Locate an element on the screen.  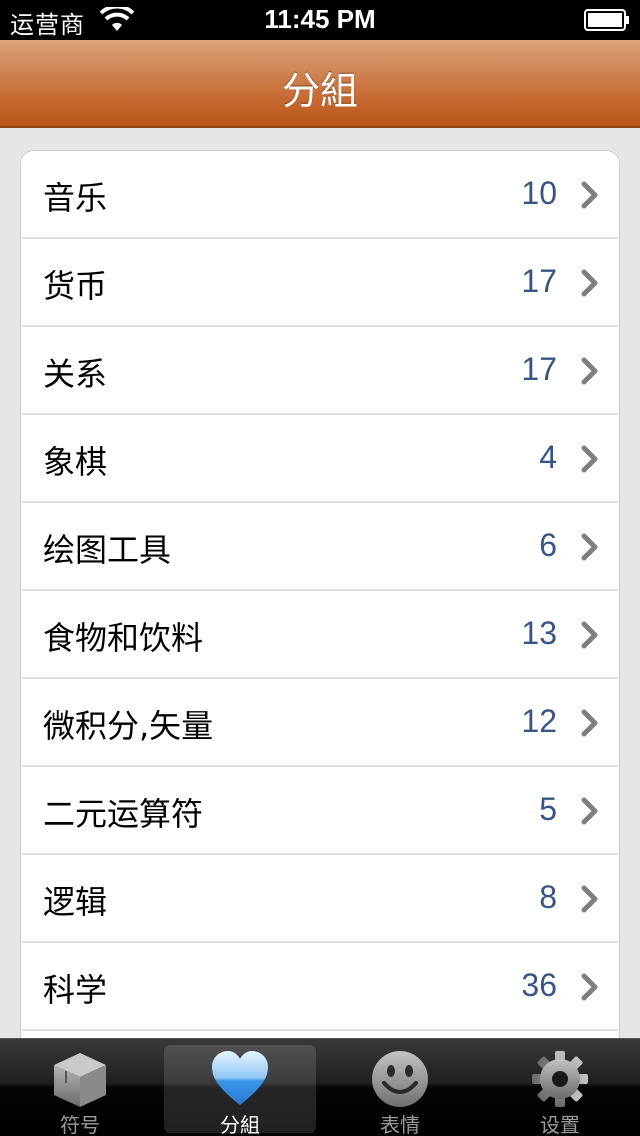
box-icon is located at coordinates (80, 1080).